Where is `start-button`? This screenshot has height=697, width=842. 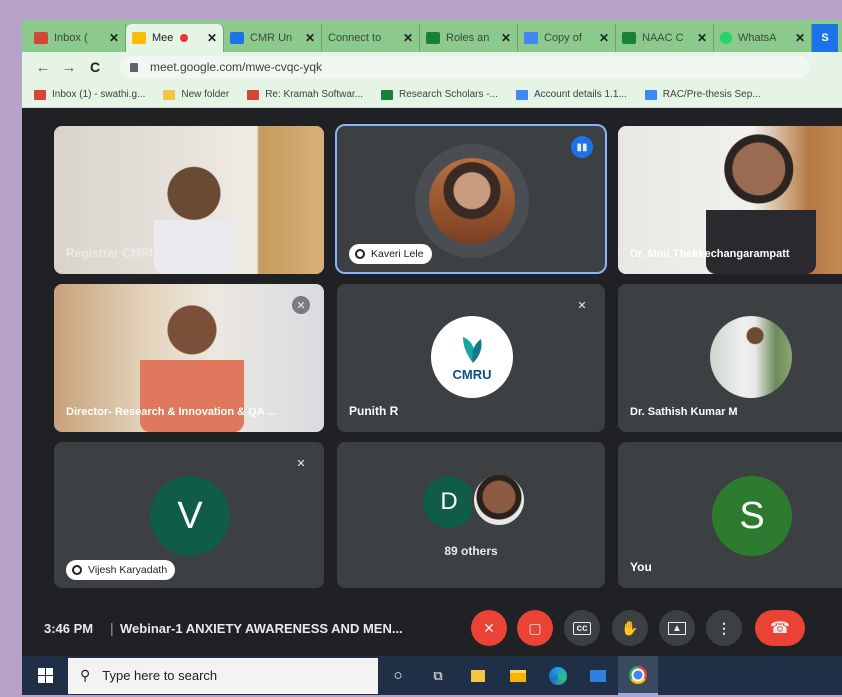
start-button is located at coordinates (45, 675).